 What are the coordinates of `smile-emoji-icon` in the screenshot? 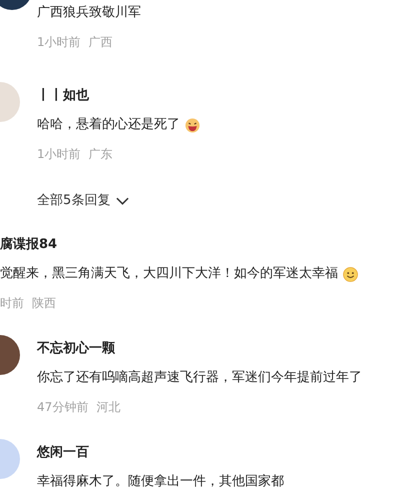 It's located at (350, 274).